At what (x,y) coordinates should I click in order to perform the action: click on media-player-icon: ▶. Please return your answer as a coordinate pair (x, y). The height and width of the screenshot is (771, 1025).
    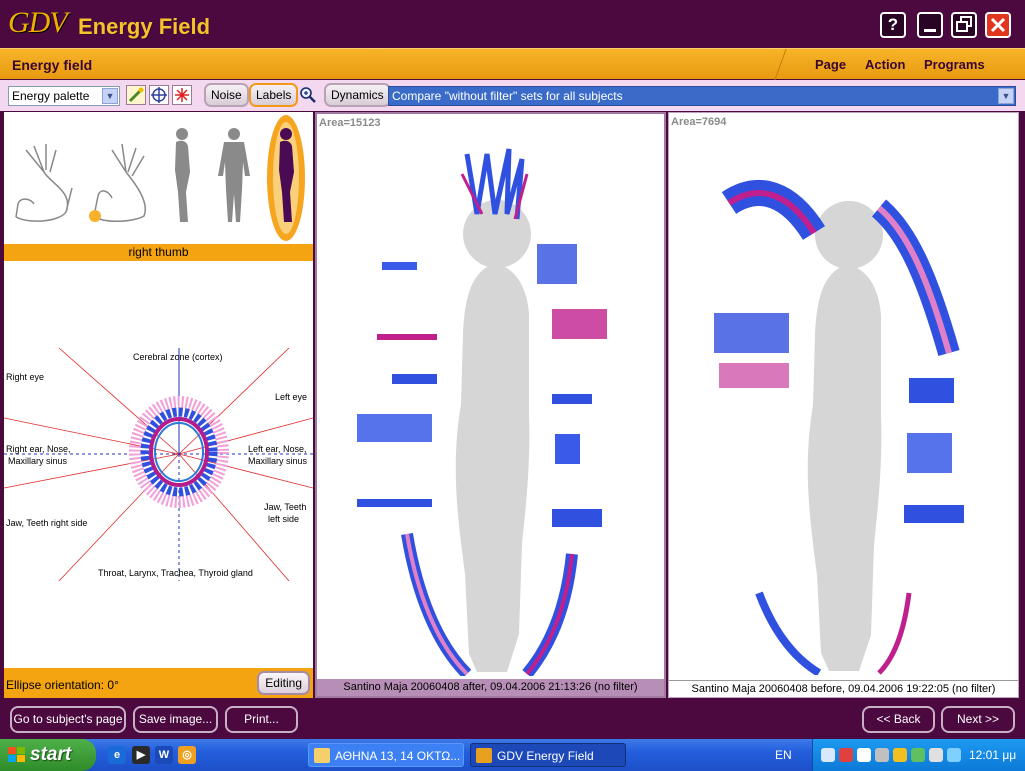
    Looking at the image, I should click on (141, 755).